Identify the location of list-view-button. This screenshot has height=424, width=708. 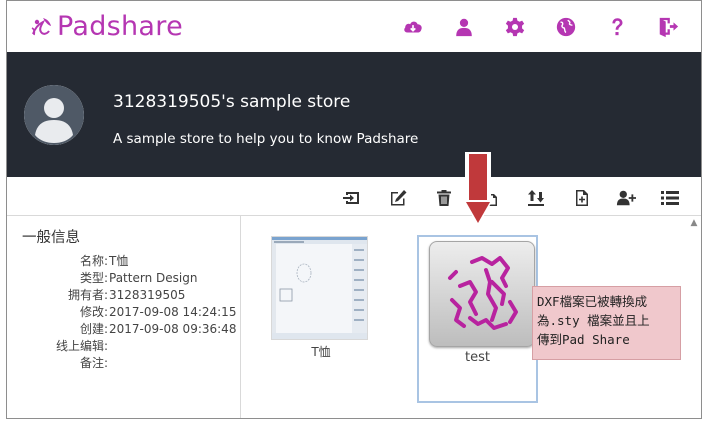
(670, 198).